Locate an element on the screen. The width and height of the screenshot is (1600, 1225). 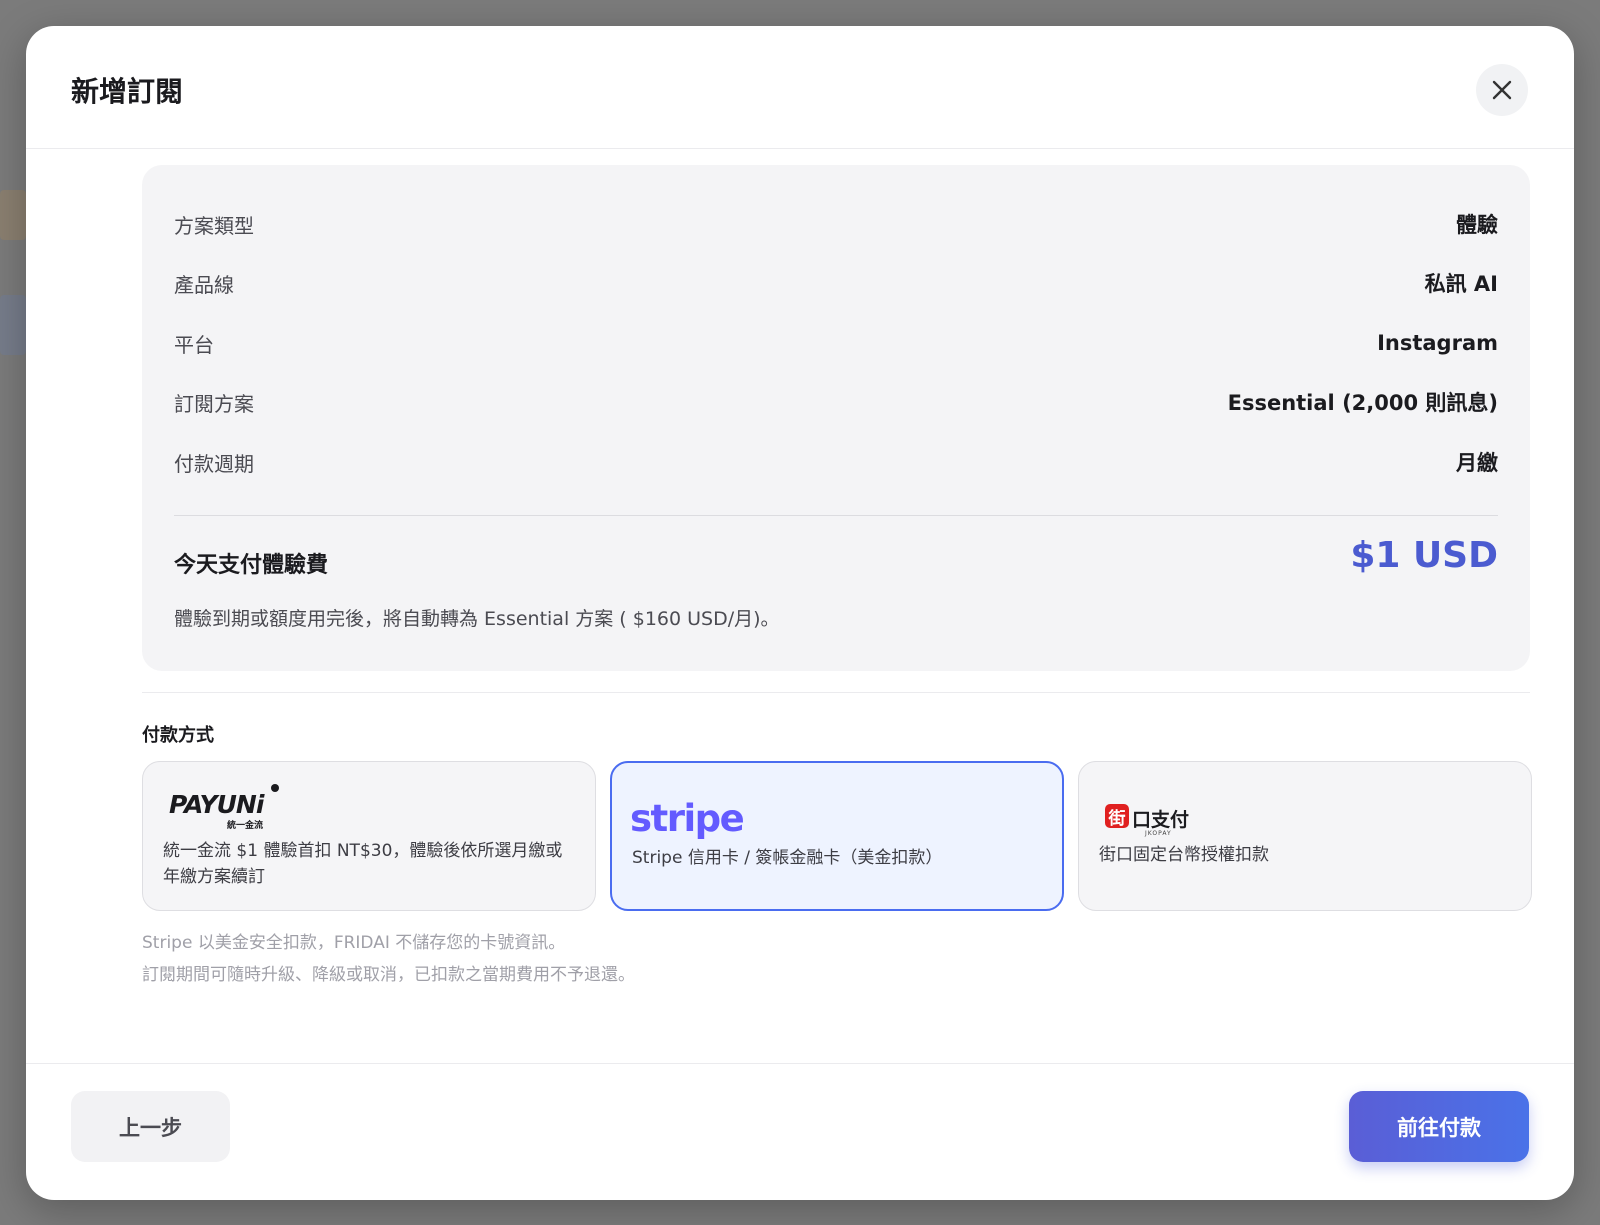
payment-hint: 訂閱期間可隨時升級、降級或取消，已扣款之當期費用不予退還。 is located at coordinates (388, 975).